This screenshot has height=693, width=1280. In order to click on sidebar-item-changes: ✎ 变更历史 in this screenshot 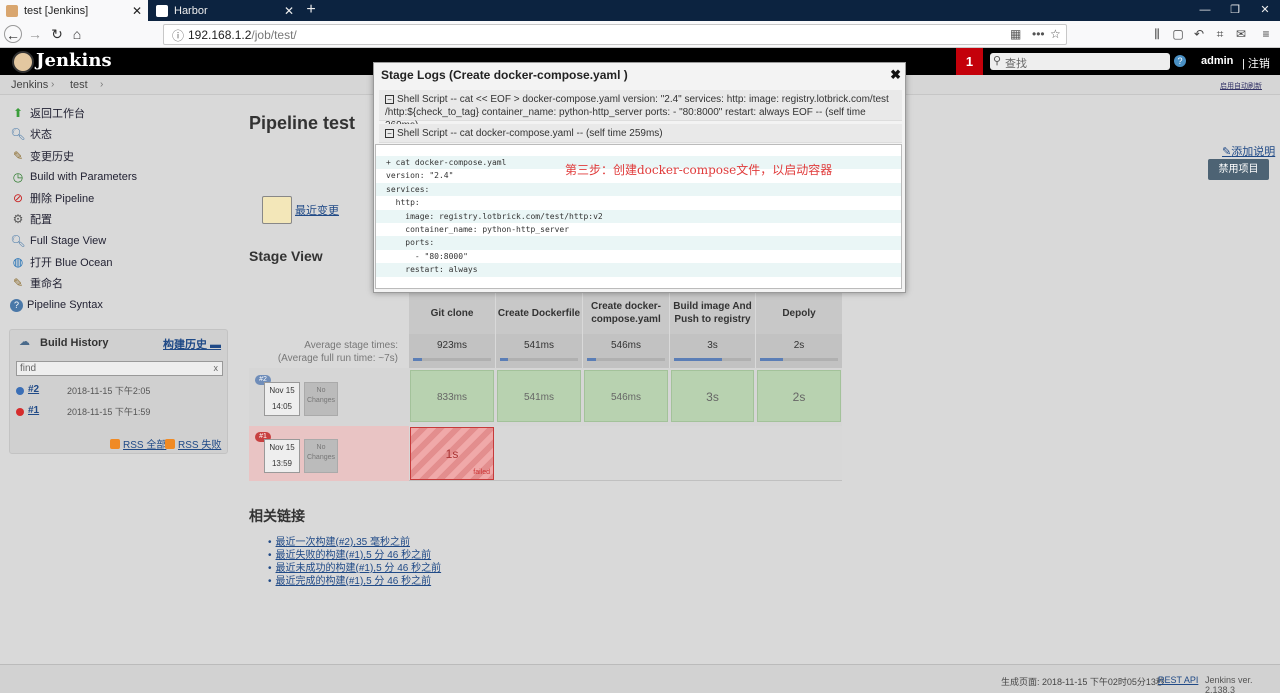, I will do `click(42, 156)`.